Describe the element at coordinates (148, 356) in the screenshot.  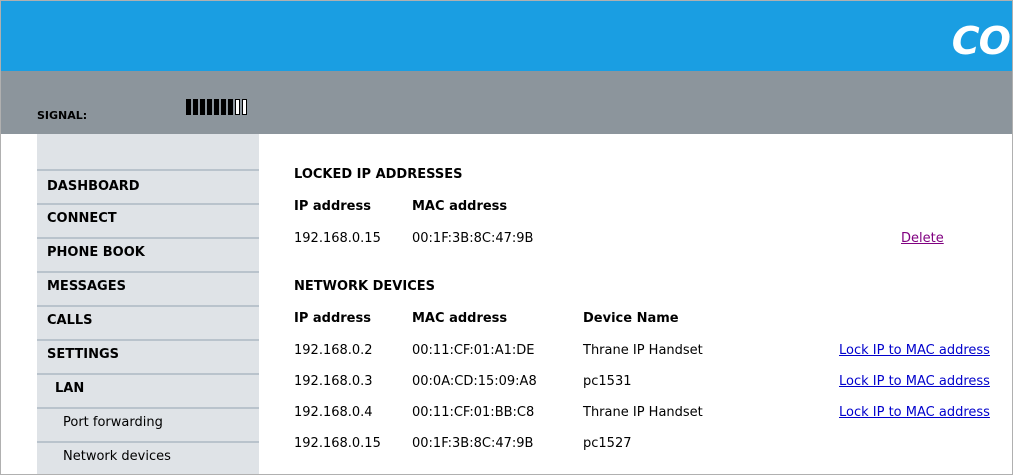
I see `nav-settings: SETTINGS` at that location.